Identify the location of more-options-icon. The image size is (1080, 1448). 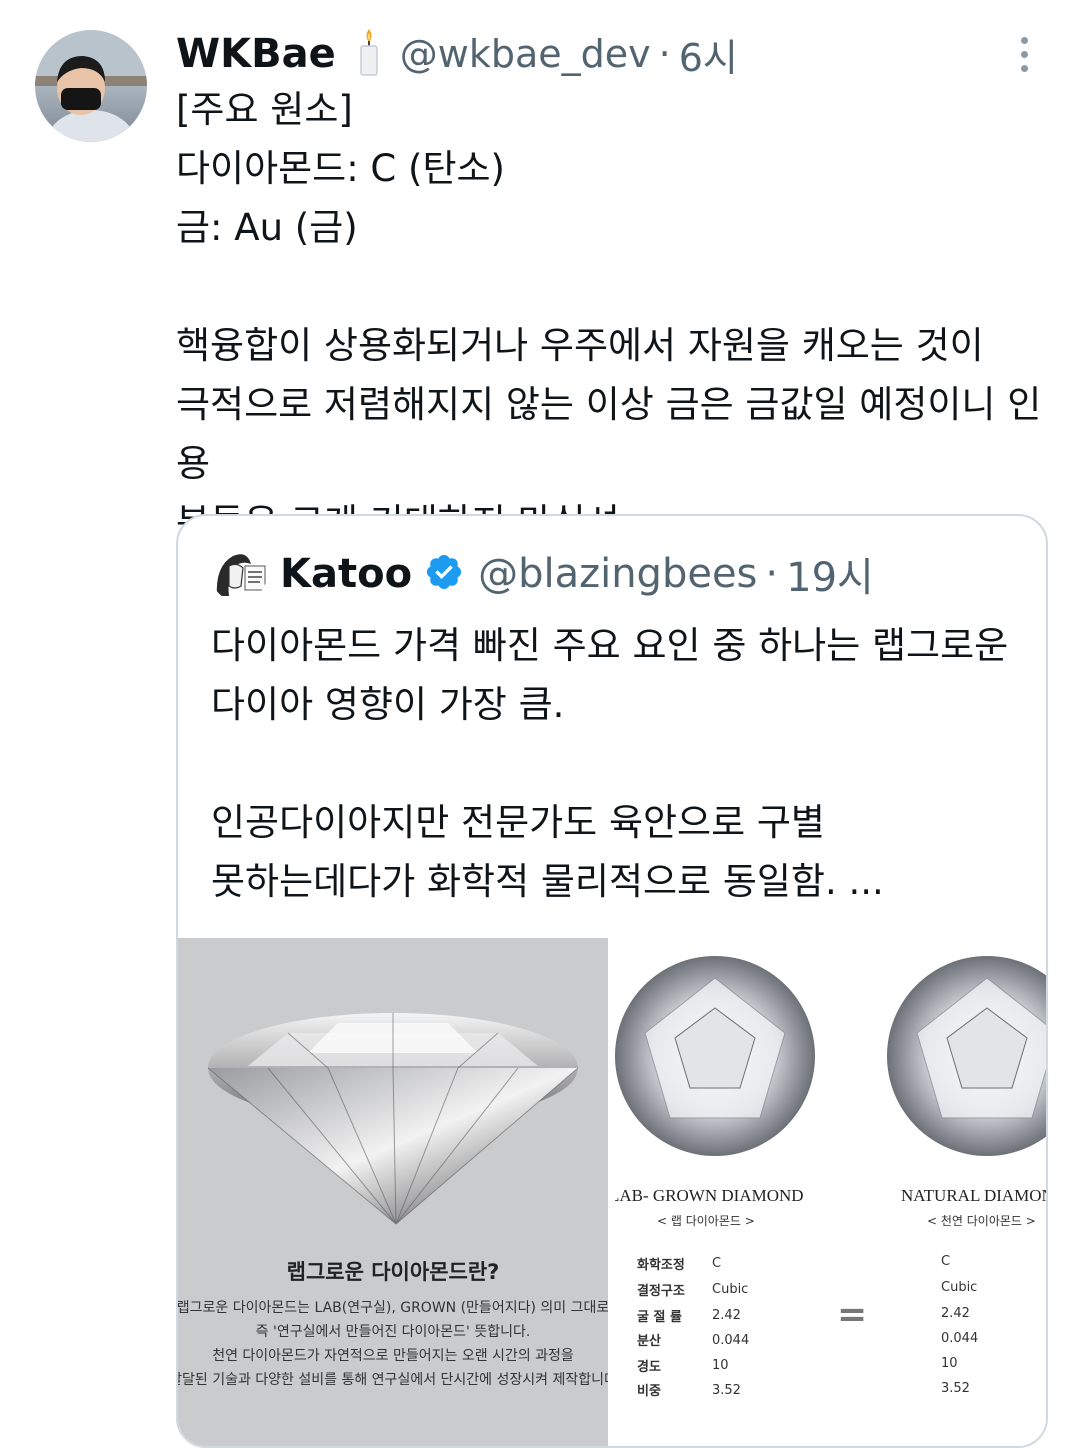
(1024, 54).